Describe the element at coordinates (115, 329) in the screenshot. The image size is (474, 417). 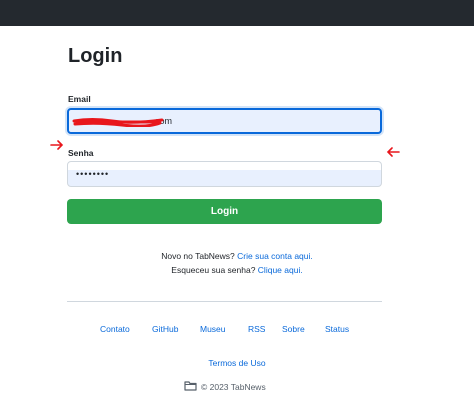
I see `footer-link-contato: Contato` at that location.